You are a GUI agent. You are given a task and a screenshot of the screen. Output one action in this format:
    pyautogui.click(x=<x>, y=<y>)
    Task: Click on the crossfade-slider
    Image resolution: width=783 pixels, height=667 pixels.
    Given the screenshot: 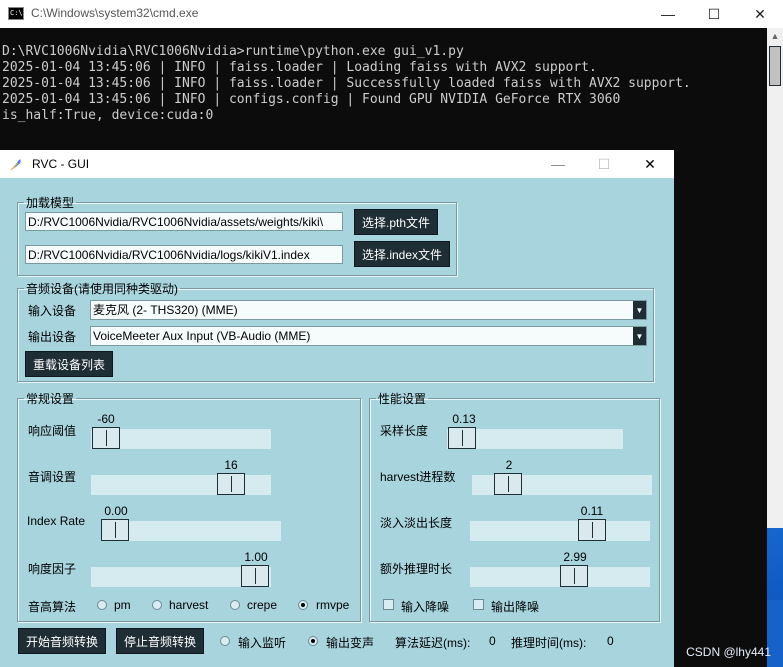 What is the action you would take?
    pyautogui.click(x=560, y=530)
    